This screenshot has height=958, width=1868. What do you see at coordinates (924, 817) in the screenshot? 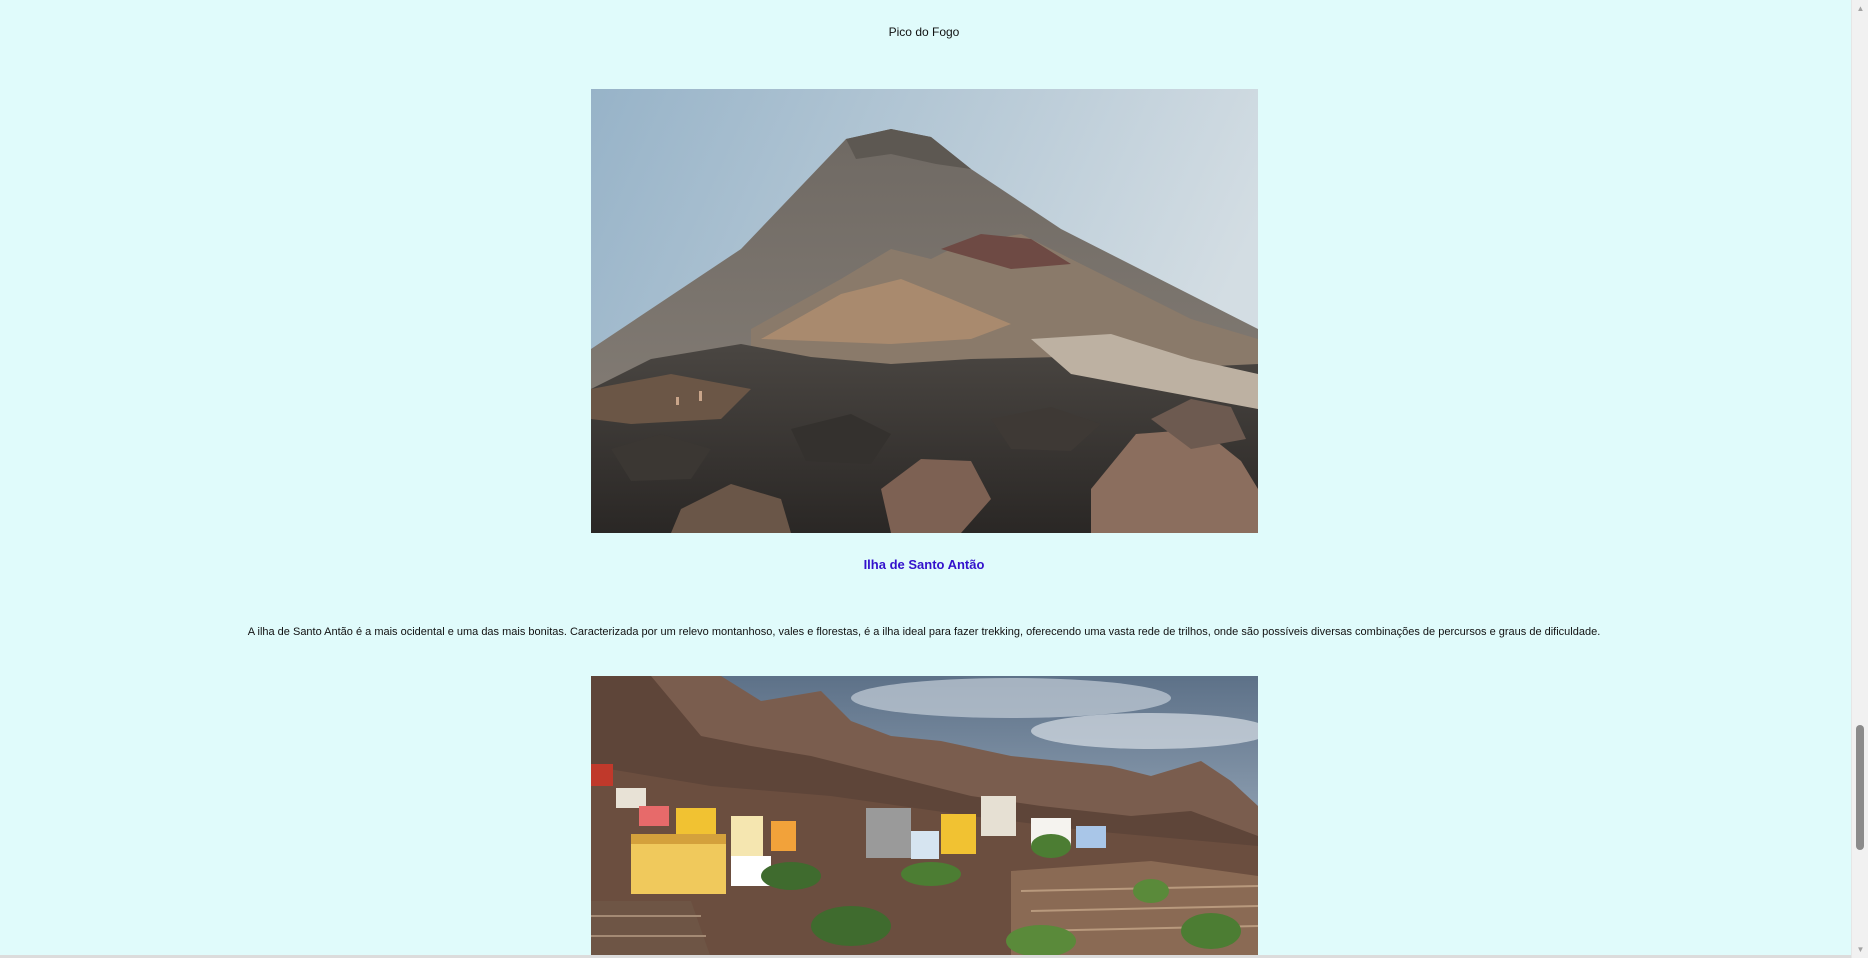
I see `santo-antao-photo` at bounding box center [924, 817].